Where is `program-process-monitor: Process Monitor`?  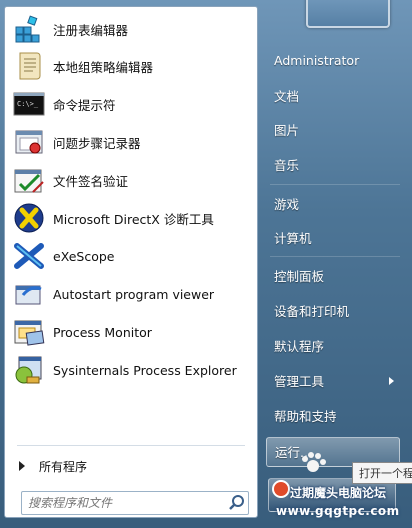 program-process-monitor: Process Monitor is located at coordinates (131, 332).